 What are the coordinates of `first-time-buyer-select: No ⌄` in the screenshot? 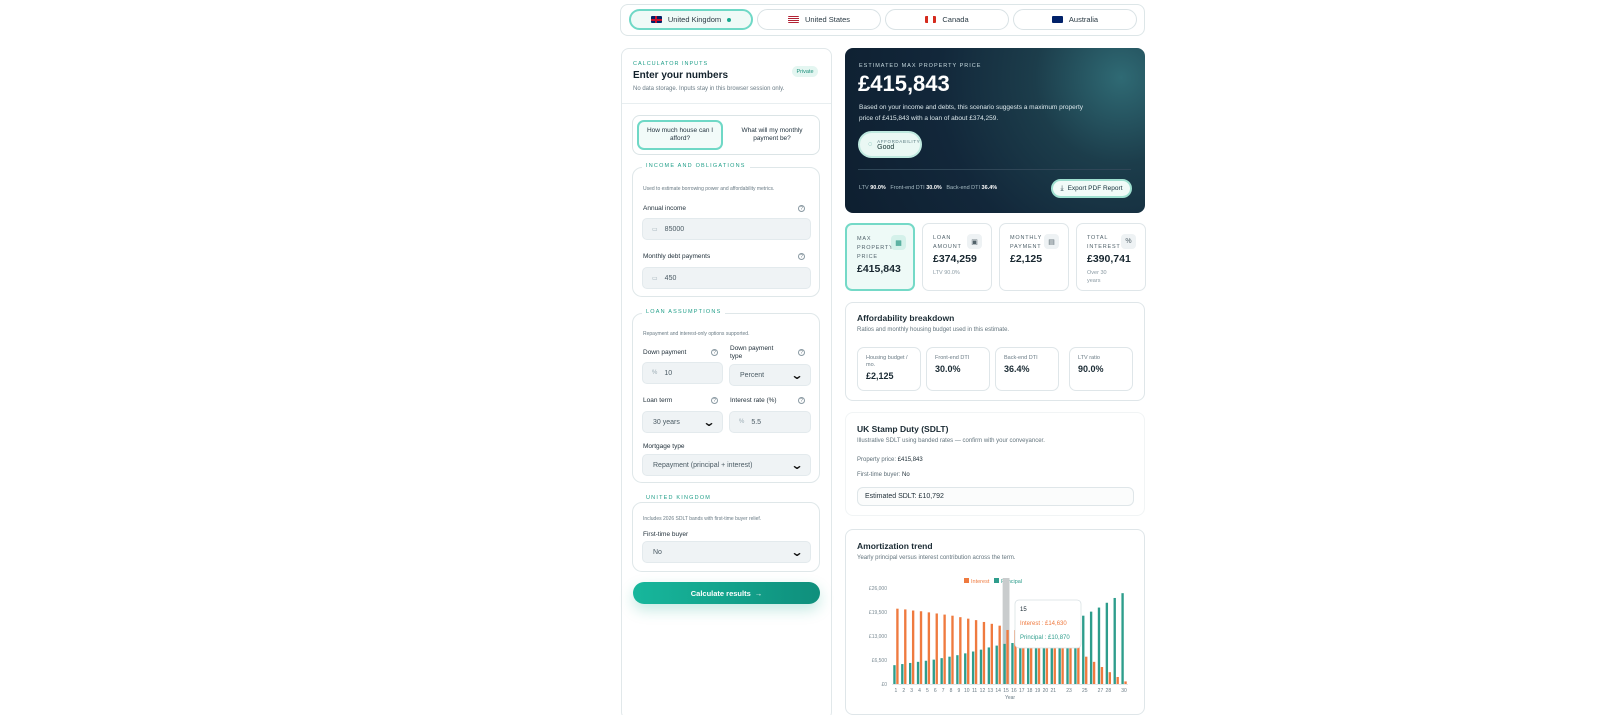 It's located at (726, 552).